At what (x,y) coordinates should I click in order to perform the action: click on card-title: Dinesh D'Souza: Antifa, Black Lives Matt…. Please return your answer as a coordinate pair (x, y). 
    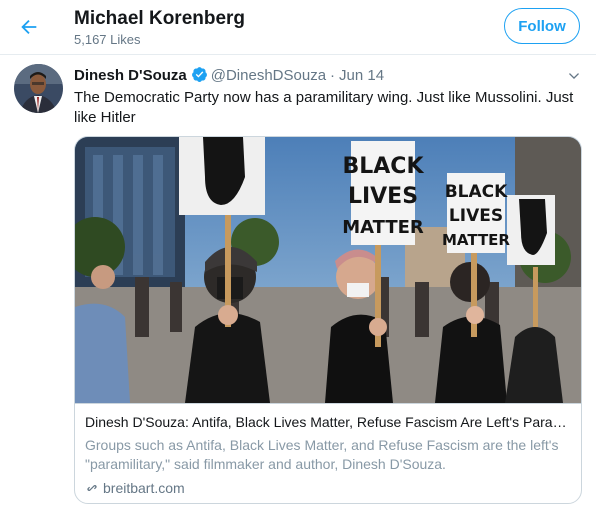
    Looking at the image, I should click on (328, 422).